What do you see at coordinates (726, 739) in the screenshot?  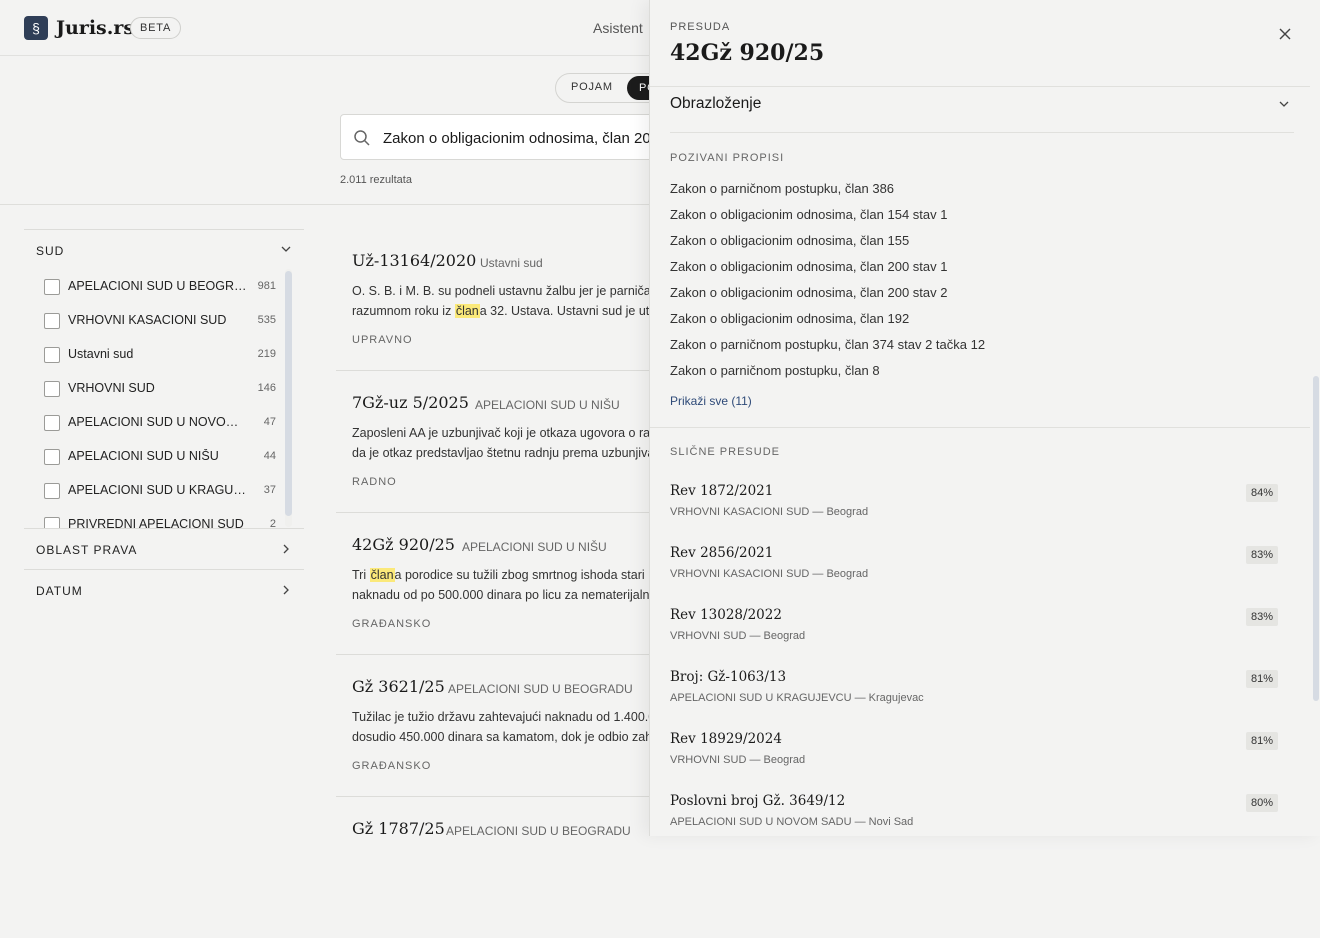 I see `similar-case-title: Rev 18929/2024` at bounding box center [726, 739].